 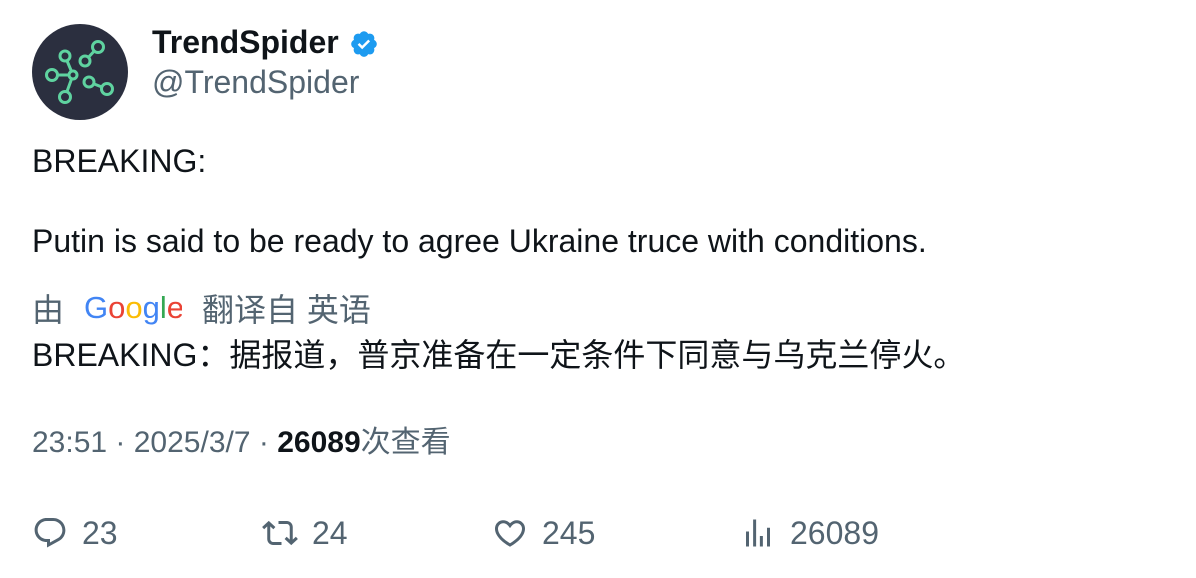 What do you see at coordinates (280, 533) in the screenshot?
I see `retweet-icon` at bounding box center [280, 533].